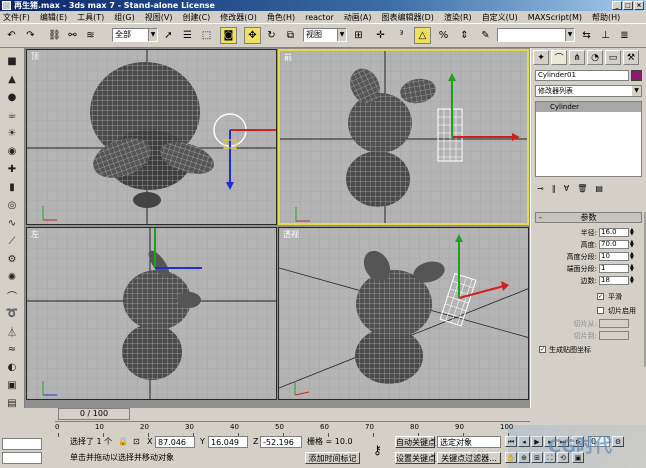  What do you see at coordinates (325, 35) in the screenshot?
I see `reference-coordinate-dropdown: 视图 ▼` at bounding box center [325, 35].